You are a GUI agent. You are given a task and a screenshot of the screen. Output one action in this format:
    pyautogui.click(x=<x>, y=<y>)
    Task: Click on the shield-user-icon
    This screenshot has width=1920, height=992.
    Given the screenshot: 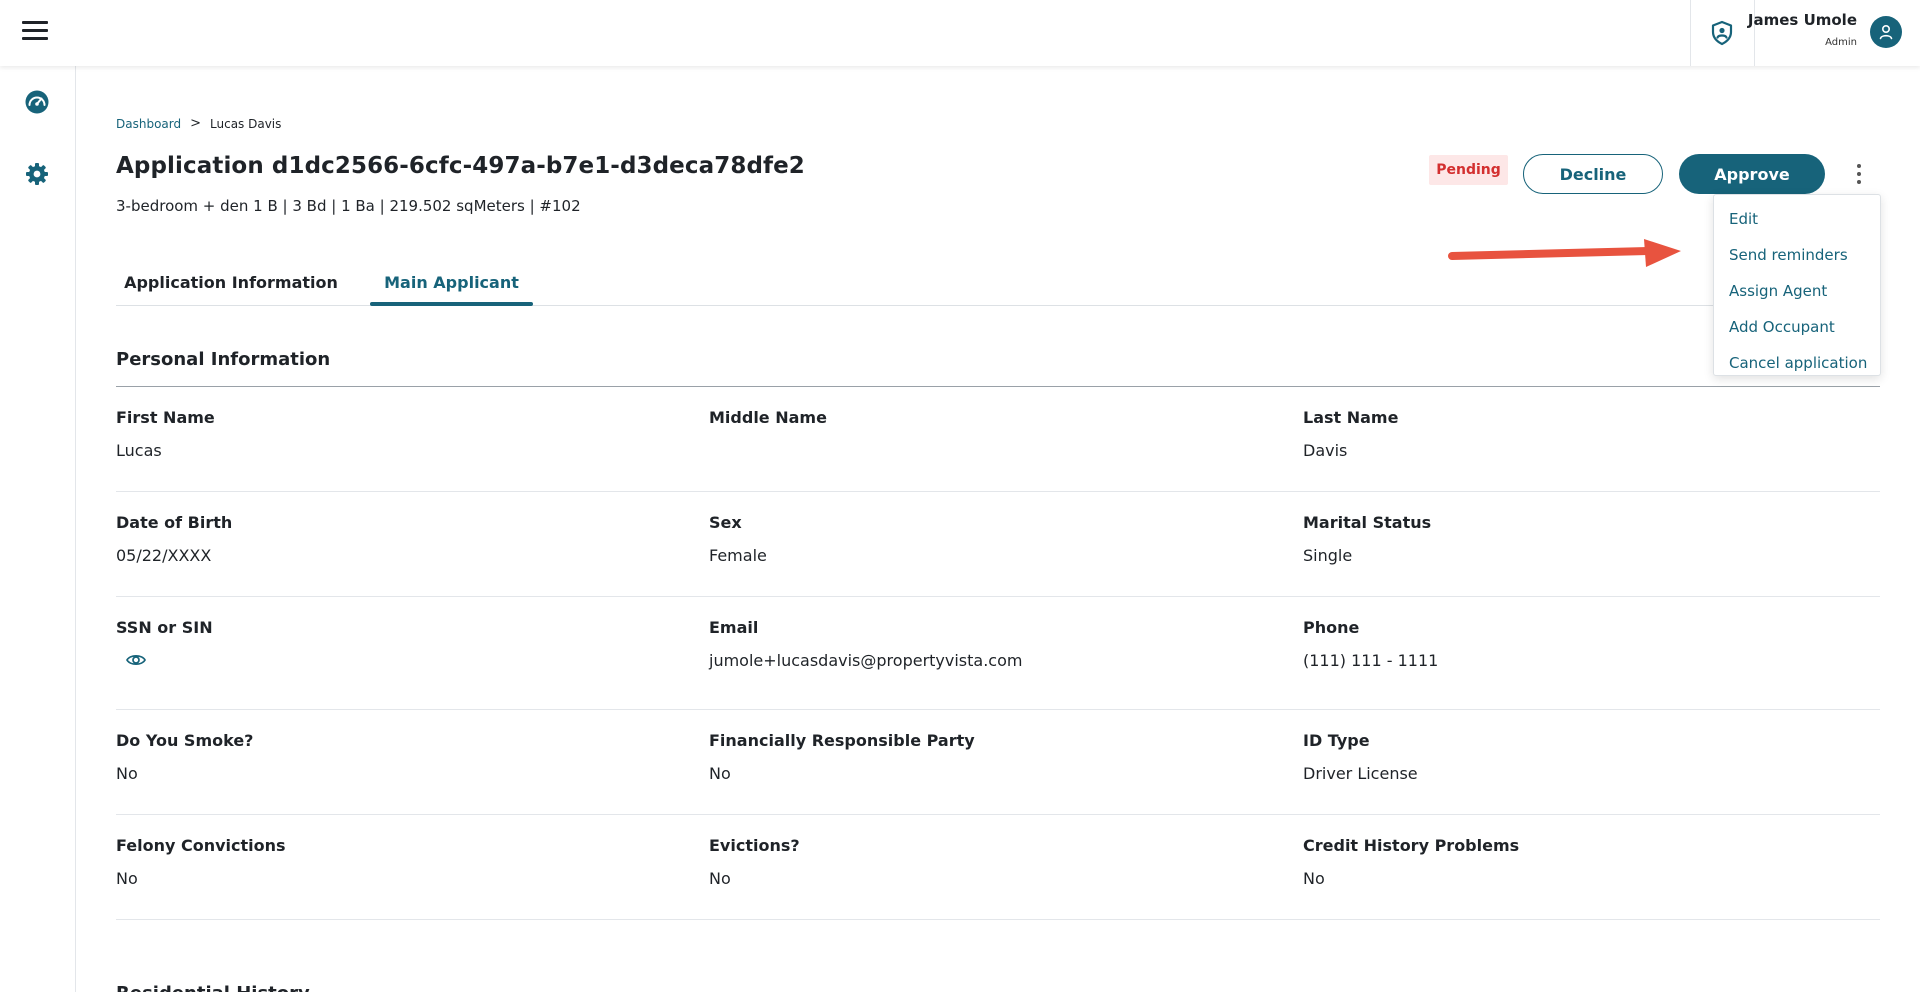 What is the action you would take?
    pyautogui.click(x=1722, y=33)
    